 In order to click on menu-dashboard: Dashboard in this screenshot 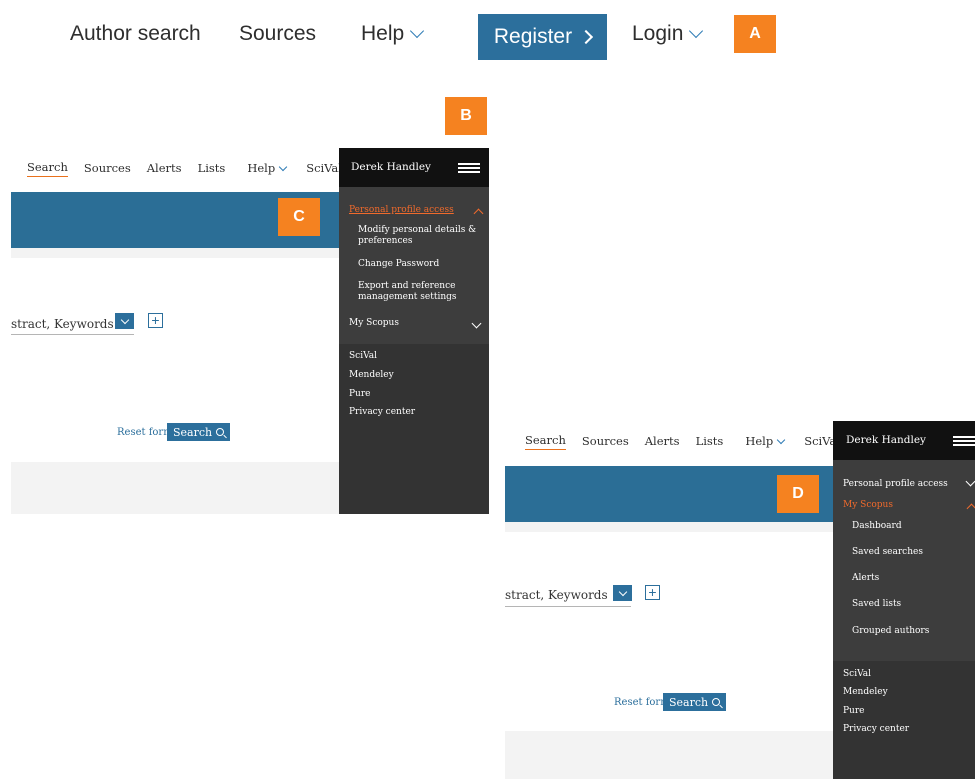, I will do `click(877, 526)`.